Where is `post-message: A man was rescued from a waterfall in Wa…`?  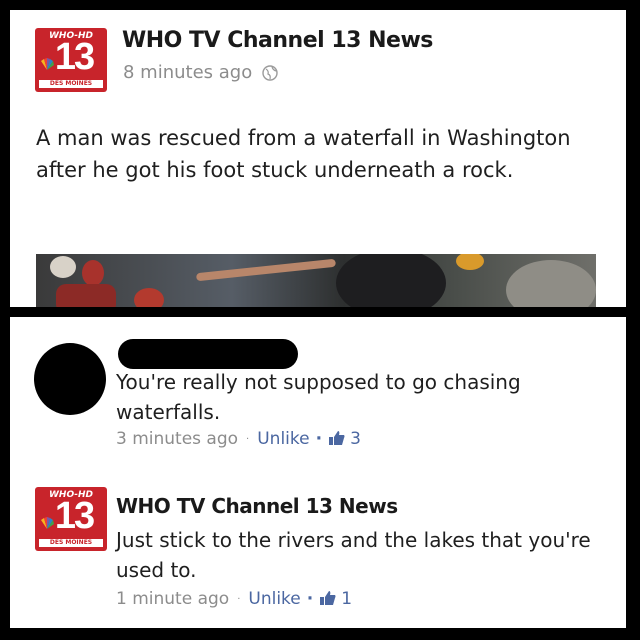
post-message: A man was rescued from a waterfall in Wa… is located at coordinates (303, 154).